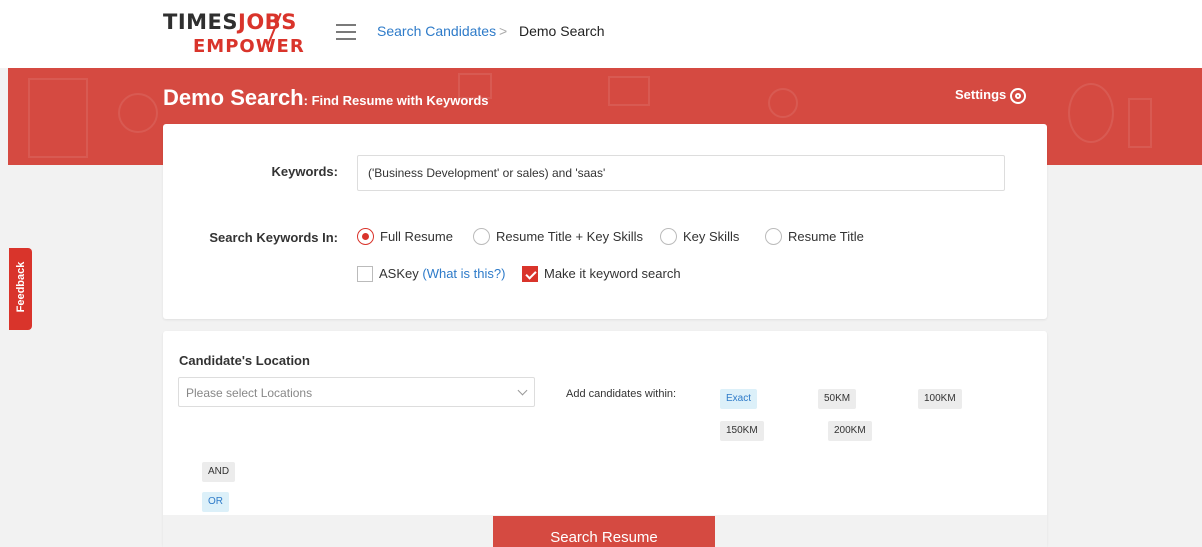  I want to click on candidate-location-title: Candidate's Location, so click(244, 360).